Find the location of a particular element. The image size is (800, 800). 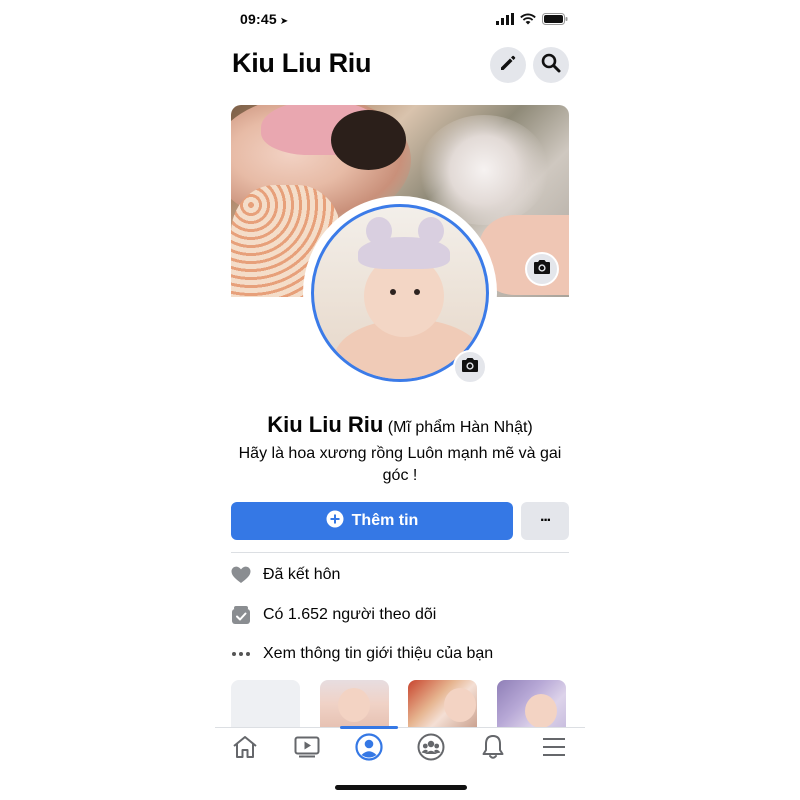

notifications-icon is located at coordinates (493, 749).